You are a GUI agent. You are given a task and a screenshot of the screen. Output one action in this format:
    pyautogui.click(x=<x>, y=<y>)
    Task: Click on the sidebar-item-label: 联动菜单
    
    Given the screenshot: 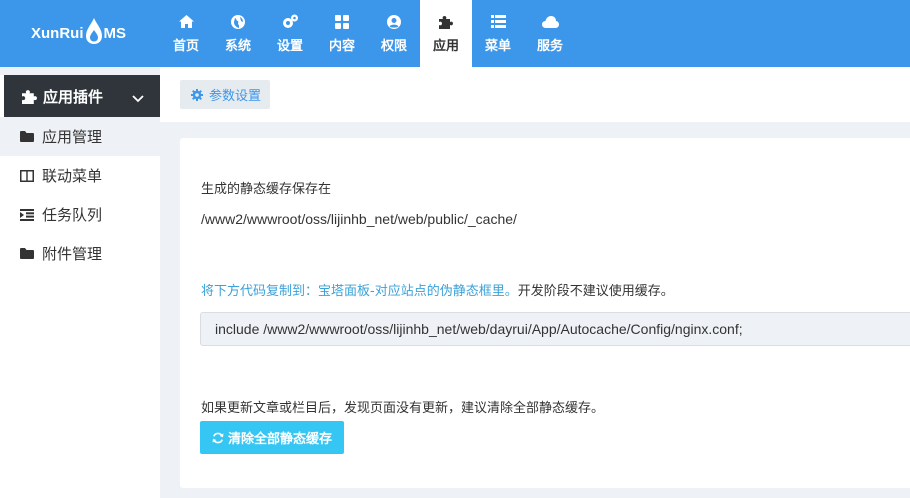 What is the action you would take?
    pyautogui.click(x=72, y=176)
    